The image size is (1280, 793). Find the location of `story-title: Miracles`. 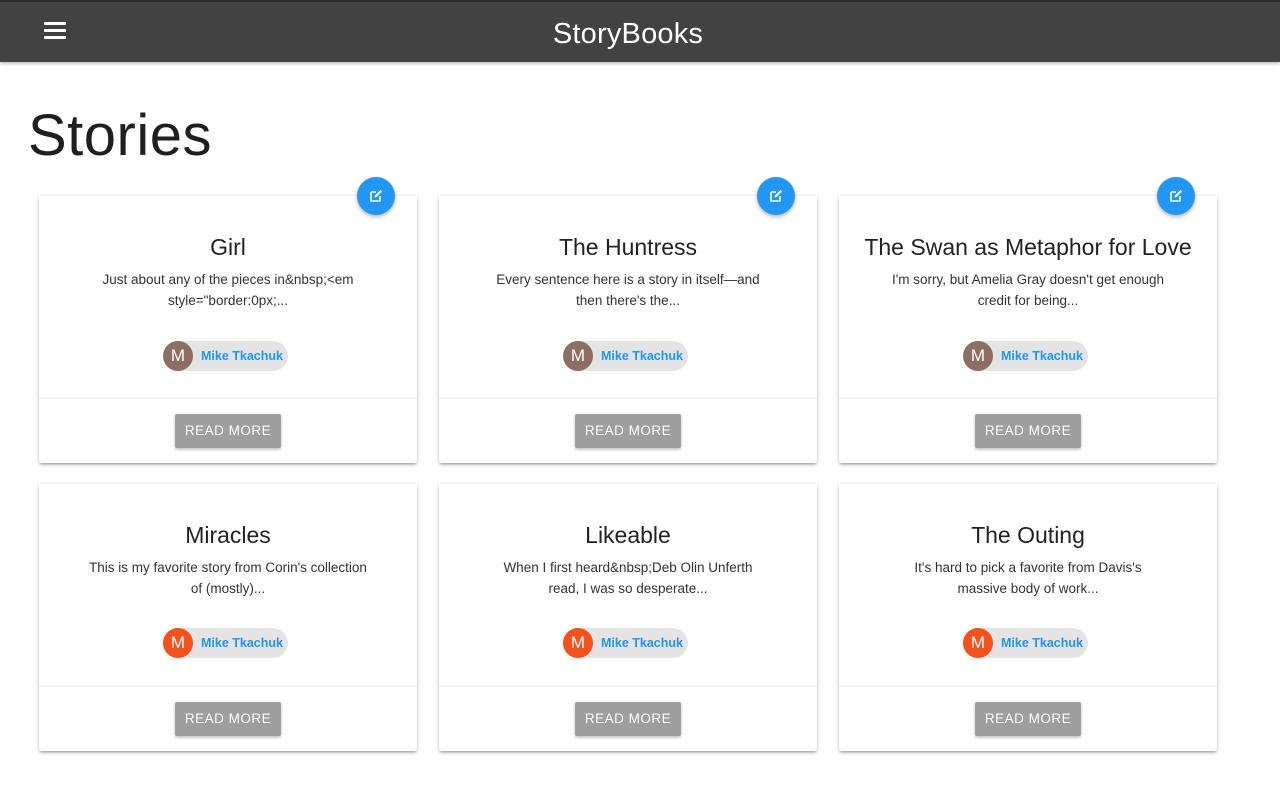

story-title: Miracles is located at coordinates (228, 535).